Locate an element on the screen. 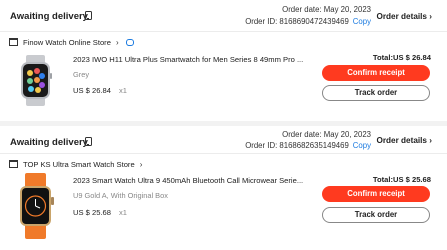  order-id: Order ID: 8168690472439469 is located at coordinates (297, 21).